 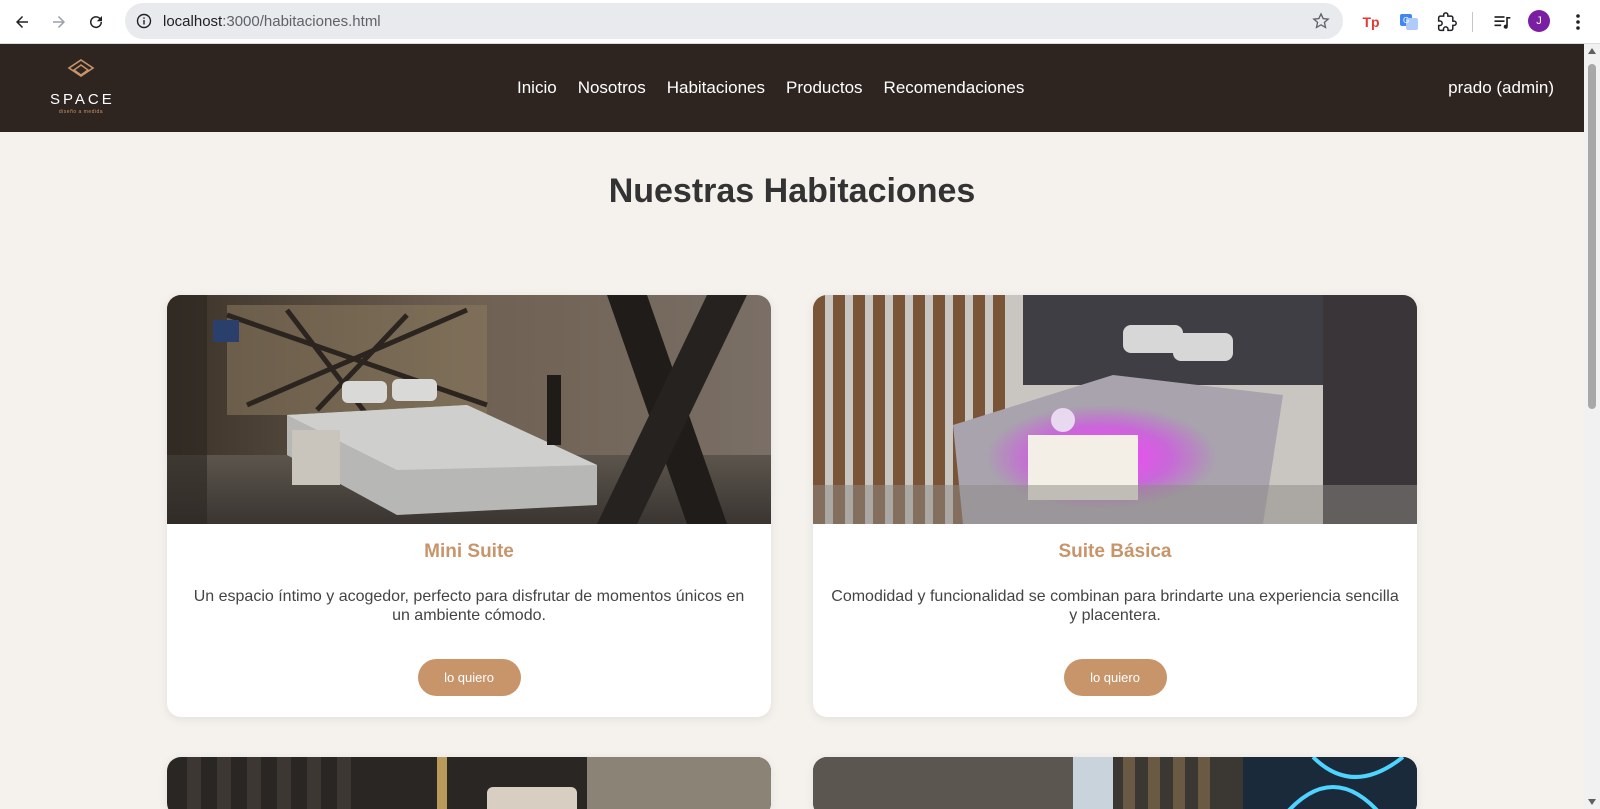 What do you see at coordinates (82, 99) in the screenshot?
I see `logo-text: SPACE` at bounding box center [82, 99].